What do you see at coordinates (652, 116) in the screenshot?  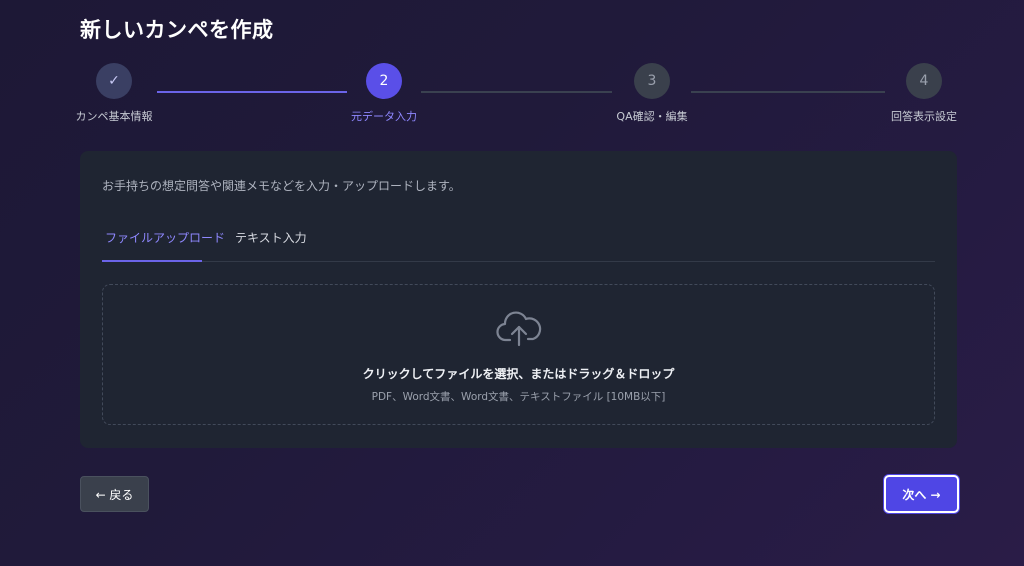 I see `step-label: QA確認・編集` at bounding box center [652, 116].